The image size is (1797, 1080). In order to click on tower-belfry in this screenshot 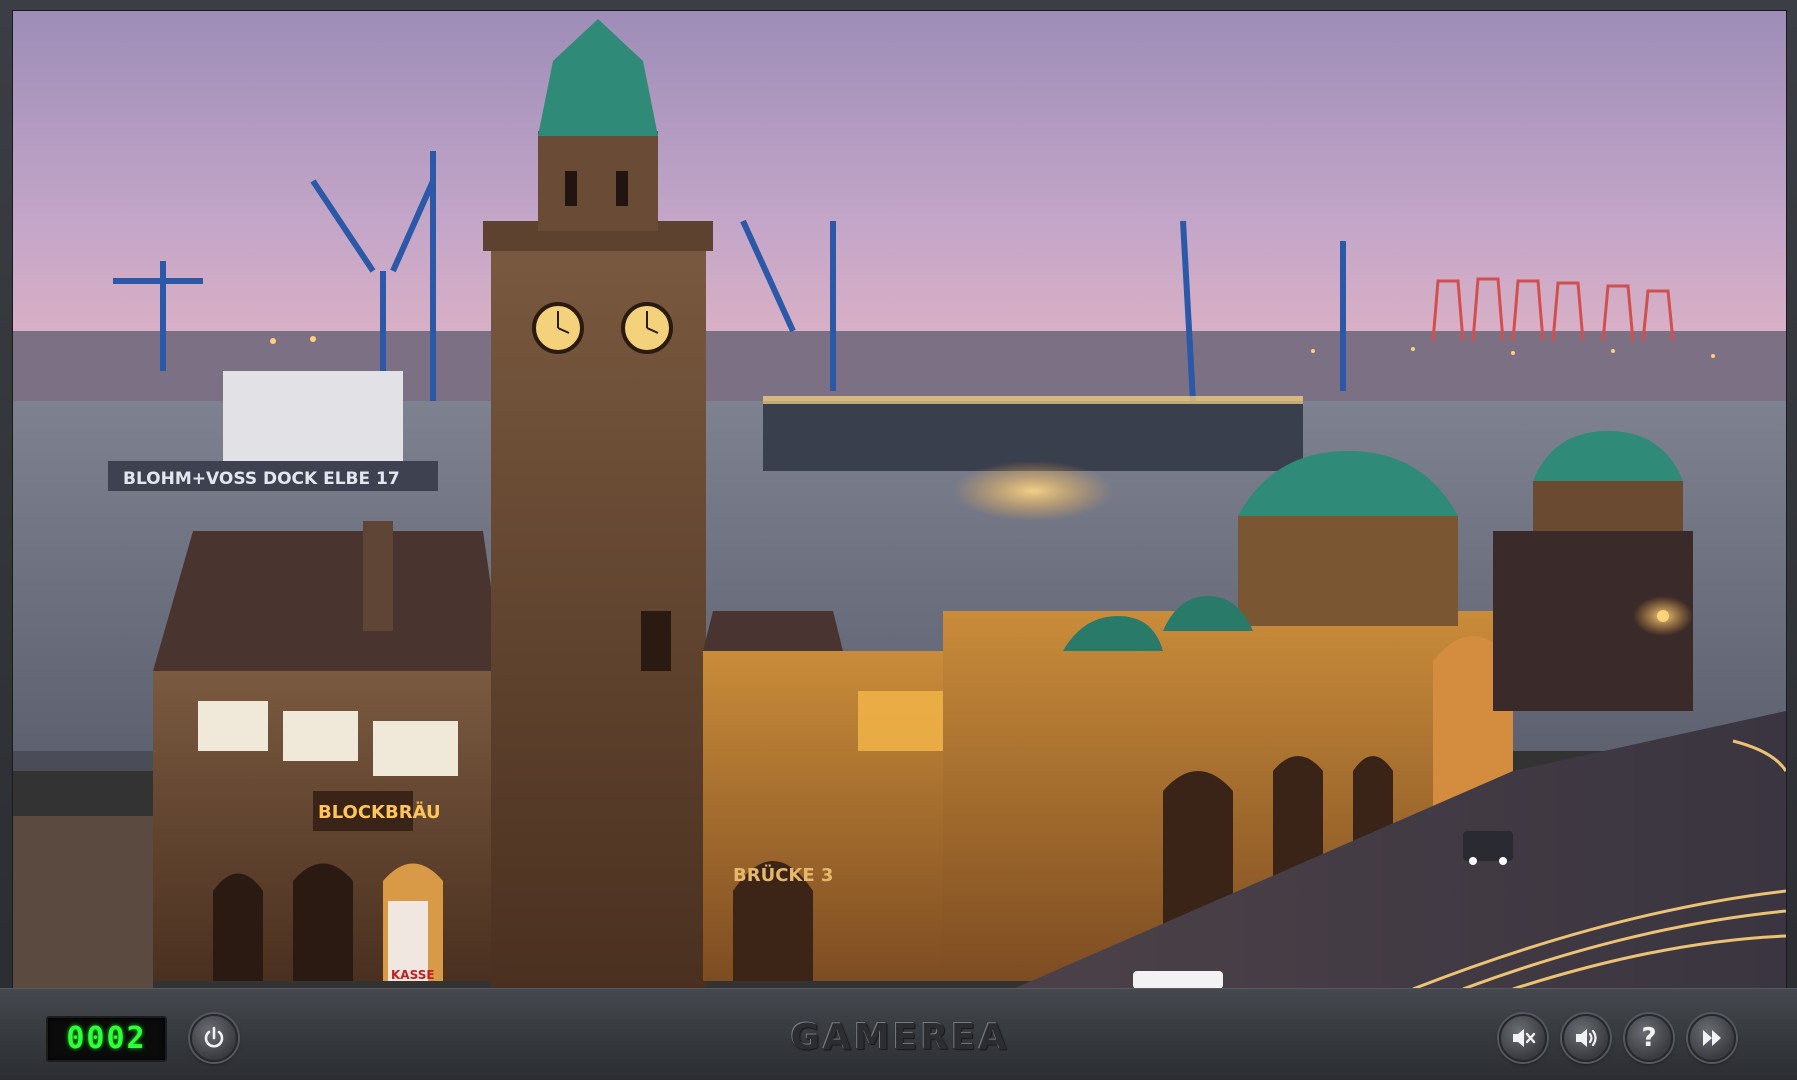, I will do `click(598, 181)`.